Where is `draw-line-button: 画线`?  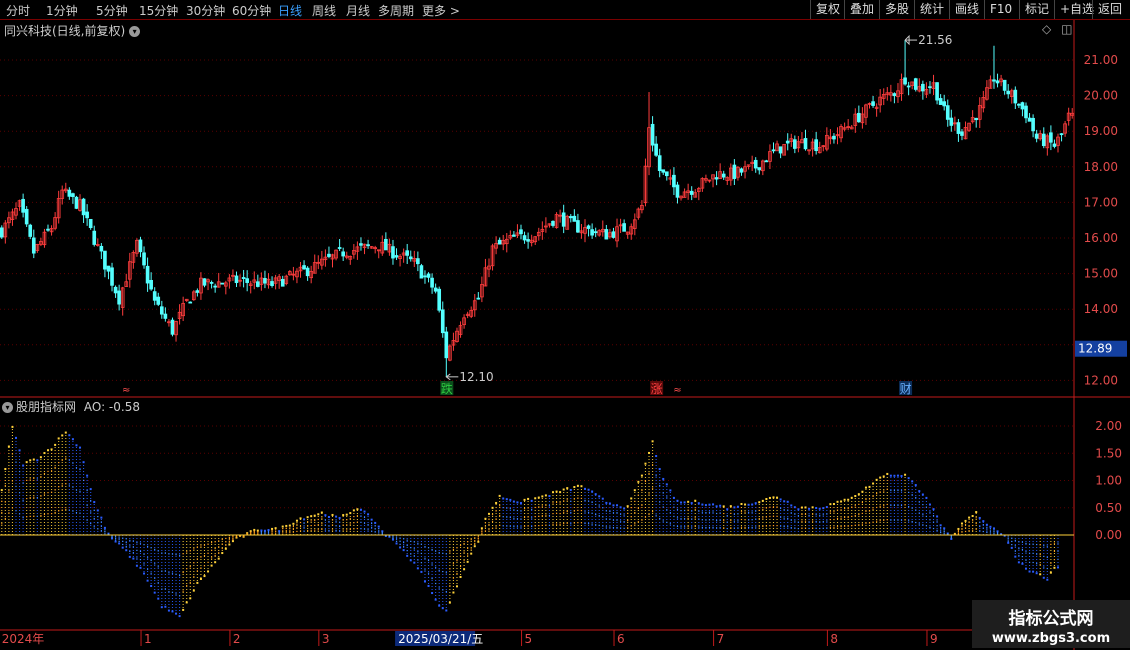 draw-line-button: 画线 is located at coordinates (966, 9).